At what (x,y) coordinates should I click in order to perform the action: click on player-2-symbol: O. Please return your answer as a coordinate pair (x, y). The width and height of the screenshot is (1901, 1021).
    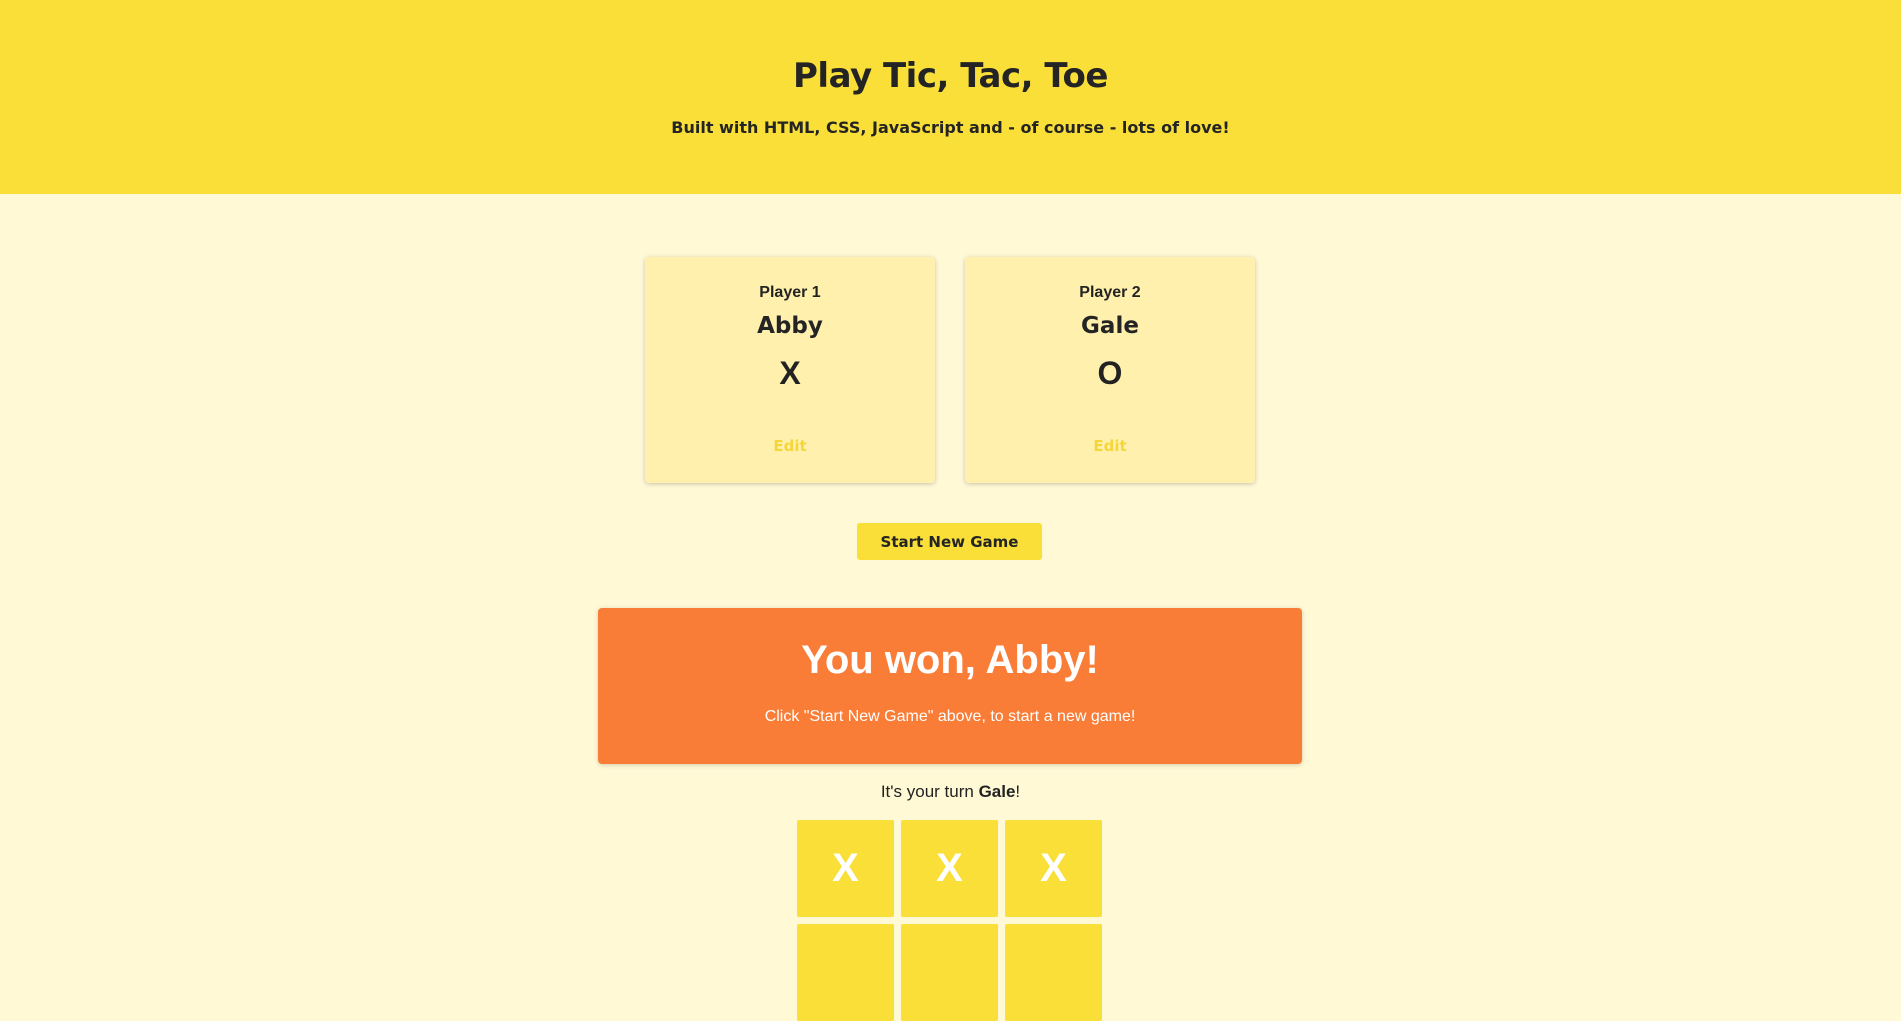
    Looking at the image, I should click on (1110, 373).